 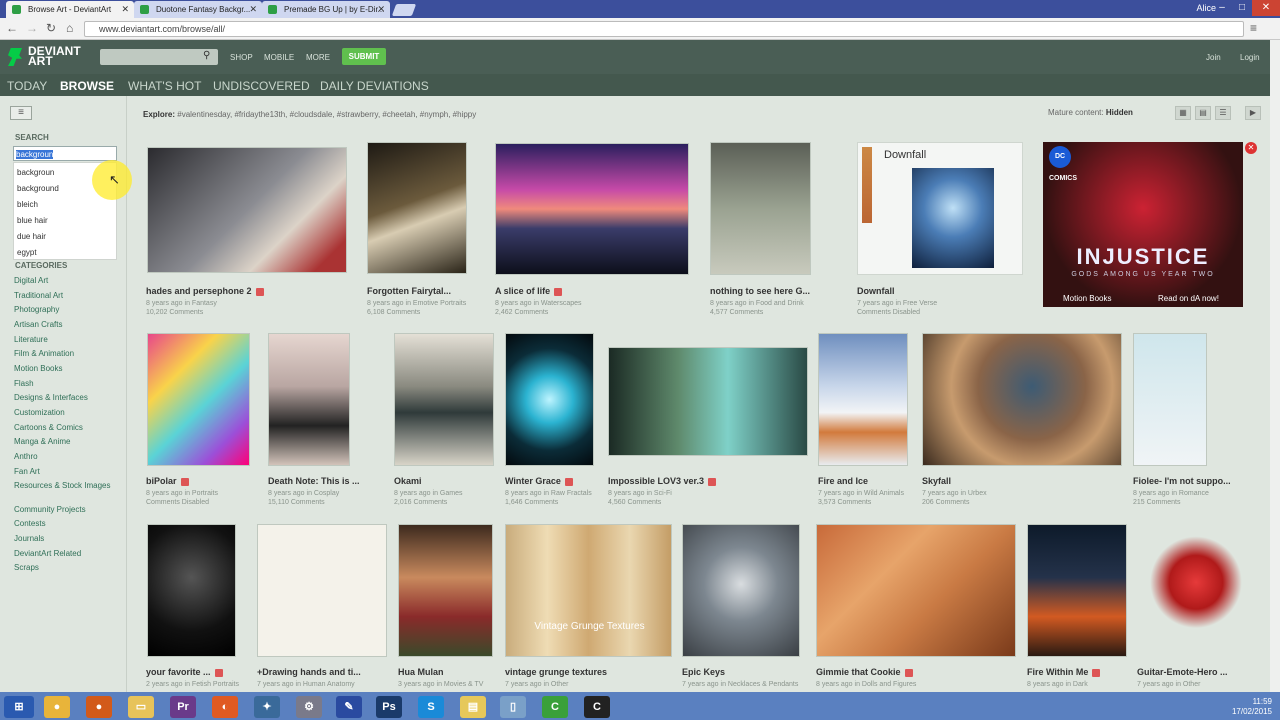 I want to click on slideshow-icon: ▶, so click(x=1253, y=113).